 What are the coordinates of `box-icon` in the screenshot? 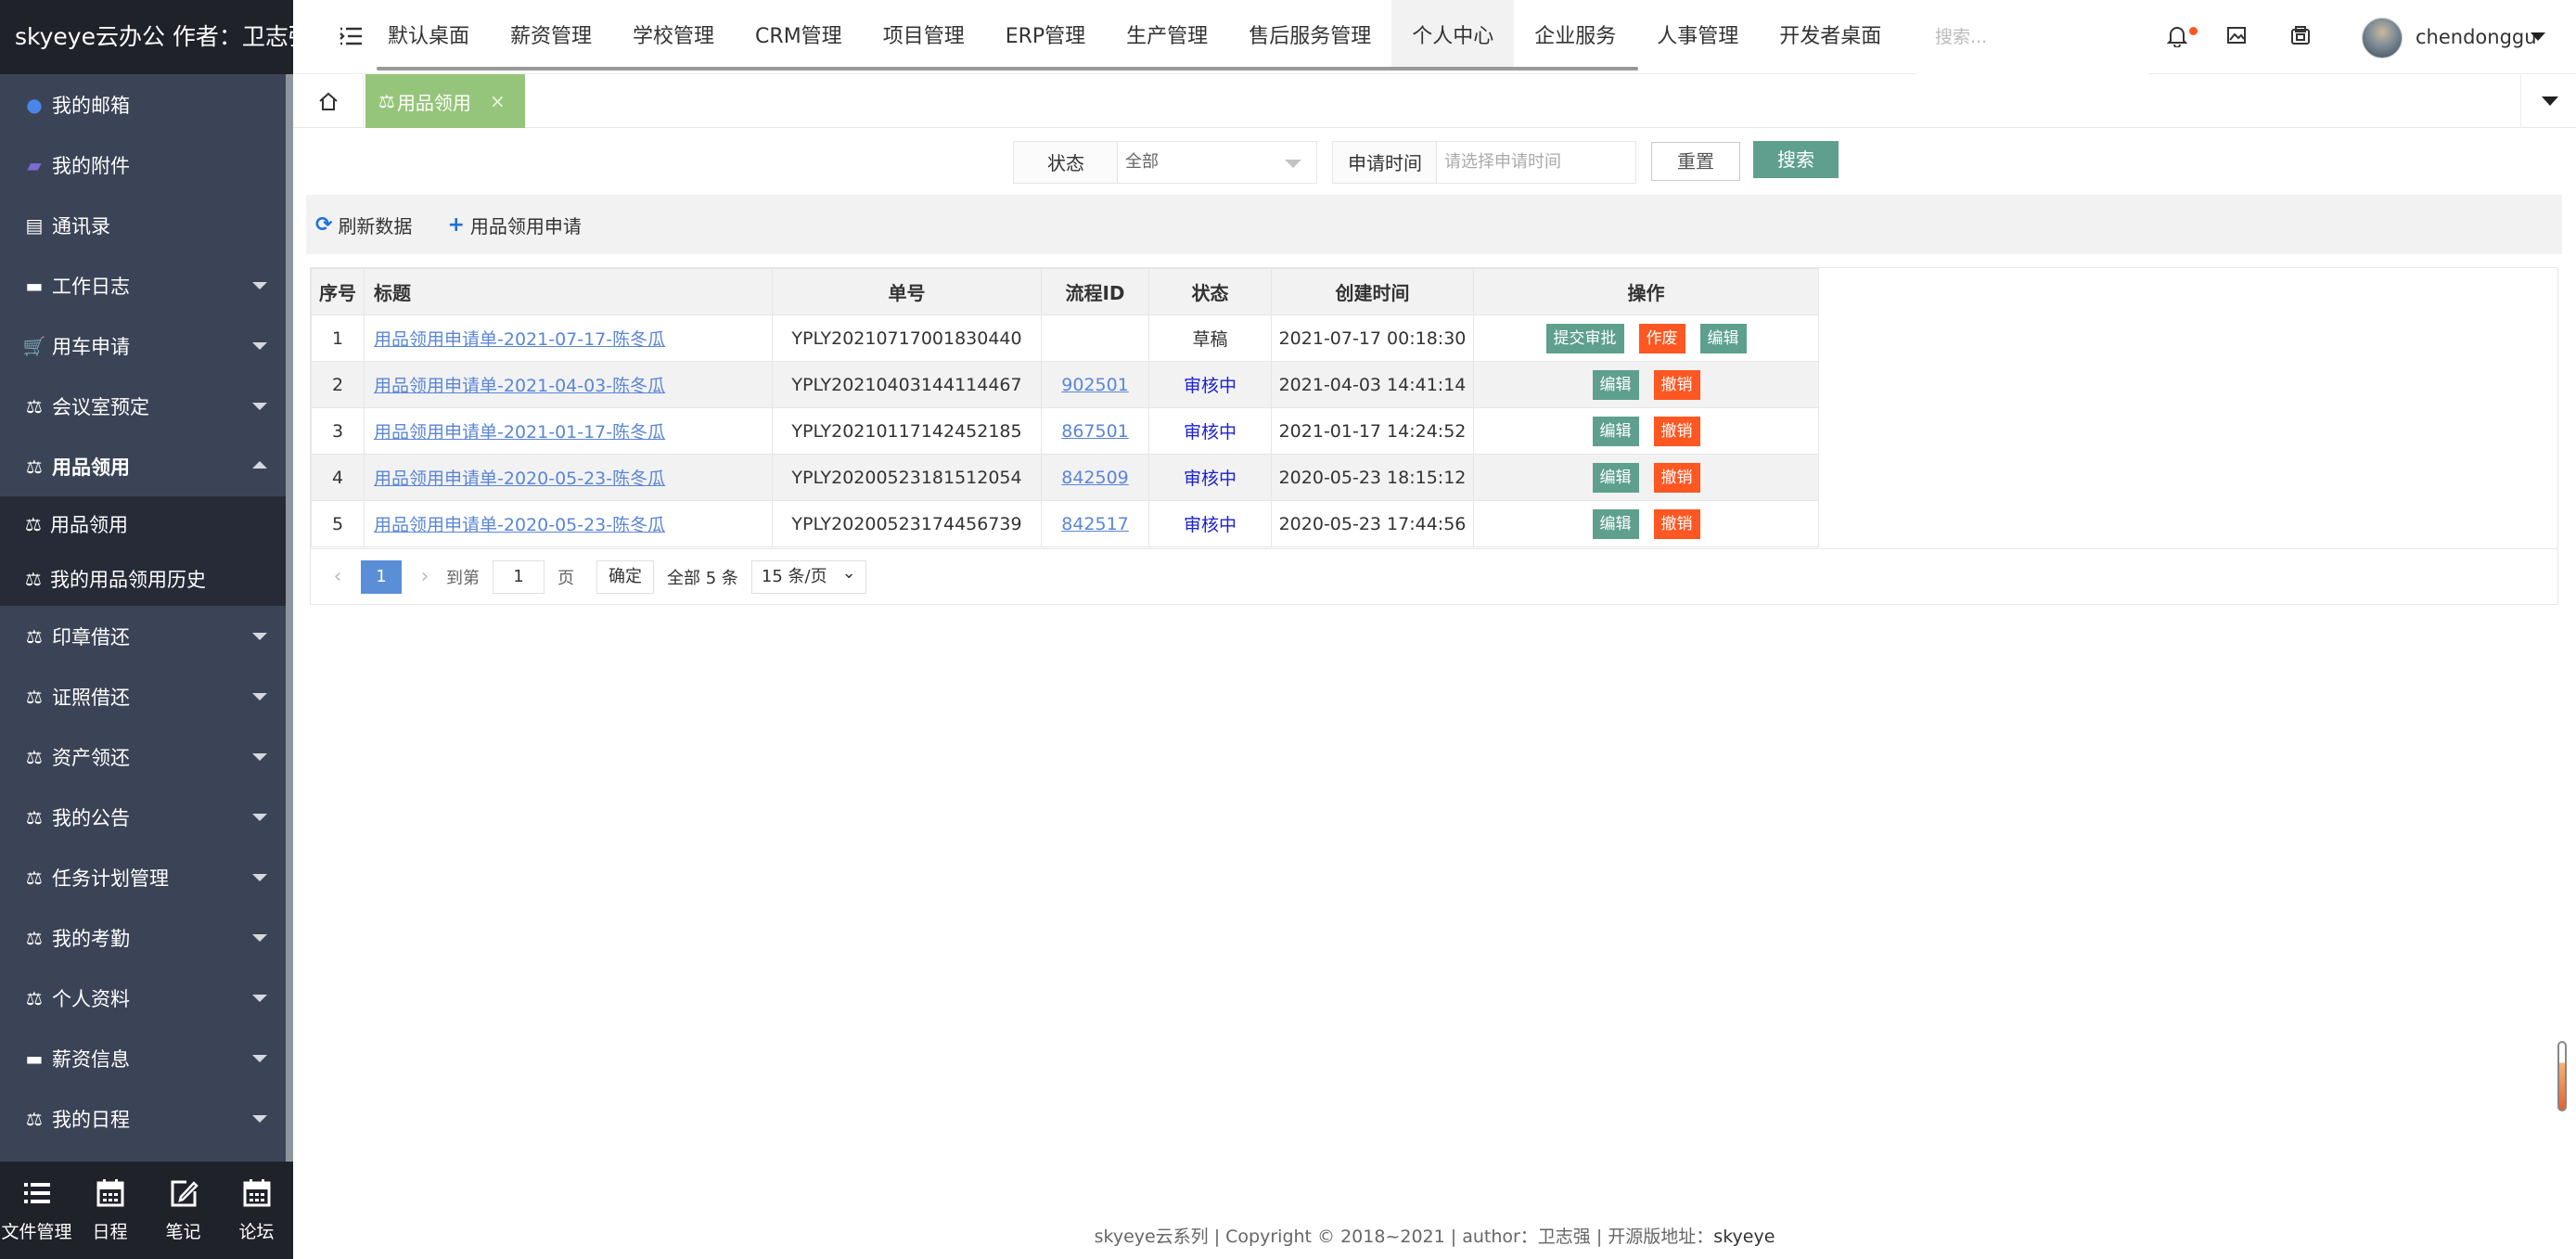 It's located at (2300, 35).